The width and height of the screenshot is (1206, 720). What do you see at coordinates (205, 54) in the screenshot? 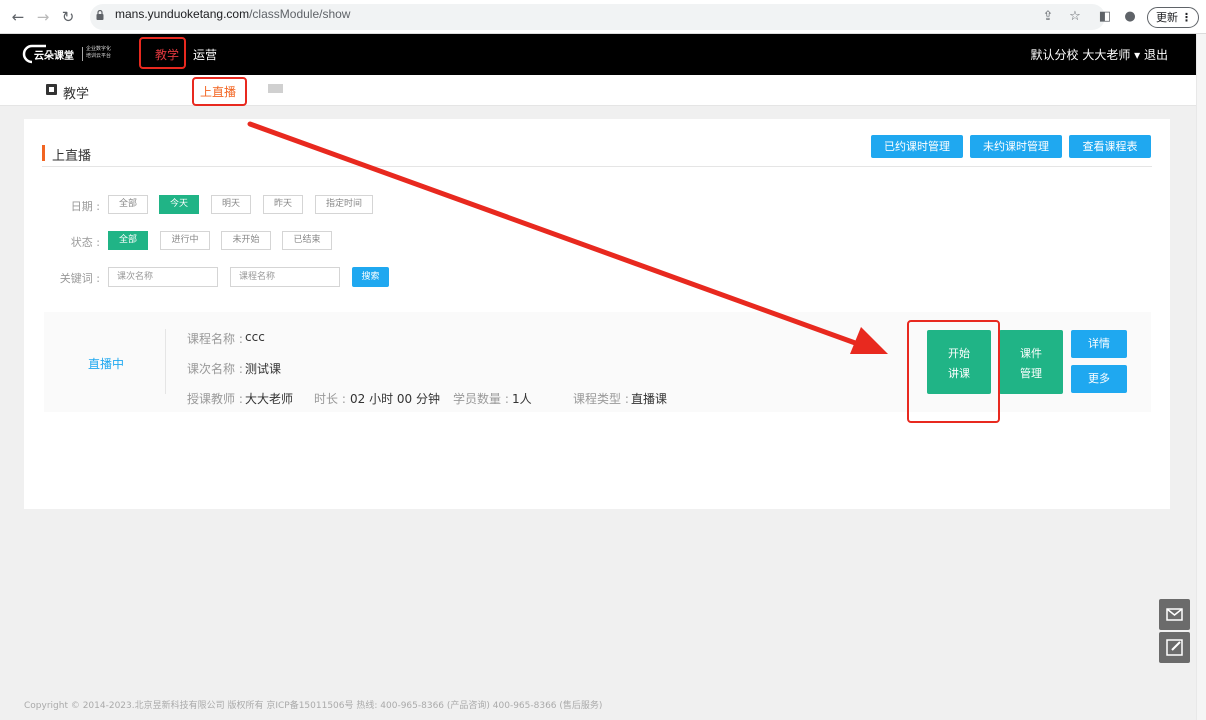
I see `topnav-item-operations: 运营` at bounding box center [205, 54].